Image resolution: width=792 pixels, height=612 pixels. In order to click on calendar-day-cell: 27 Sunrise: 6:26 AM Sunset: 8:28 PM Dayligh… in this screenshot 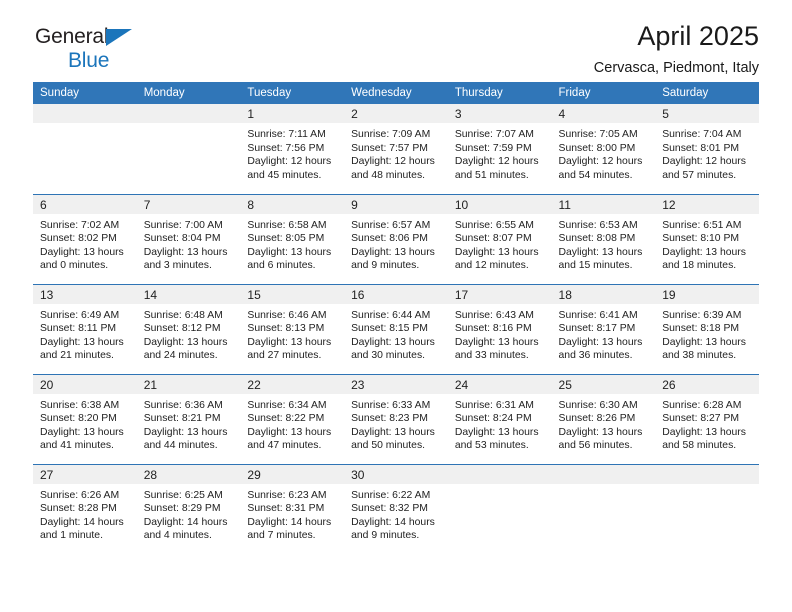, I will do `click(85, 508)`.